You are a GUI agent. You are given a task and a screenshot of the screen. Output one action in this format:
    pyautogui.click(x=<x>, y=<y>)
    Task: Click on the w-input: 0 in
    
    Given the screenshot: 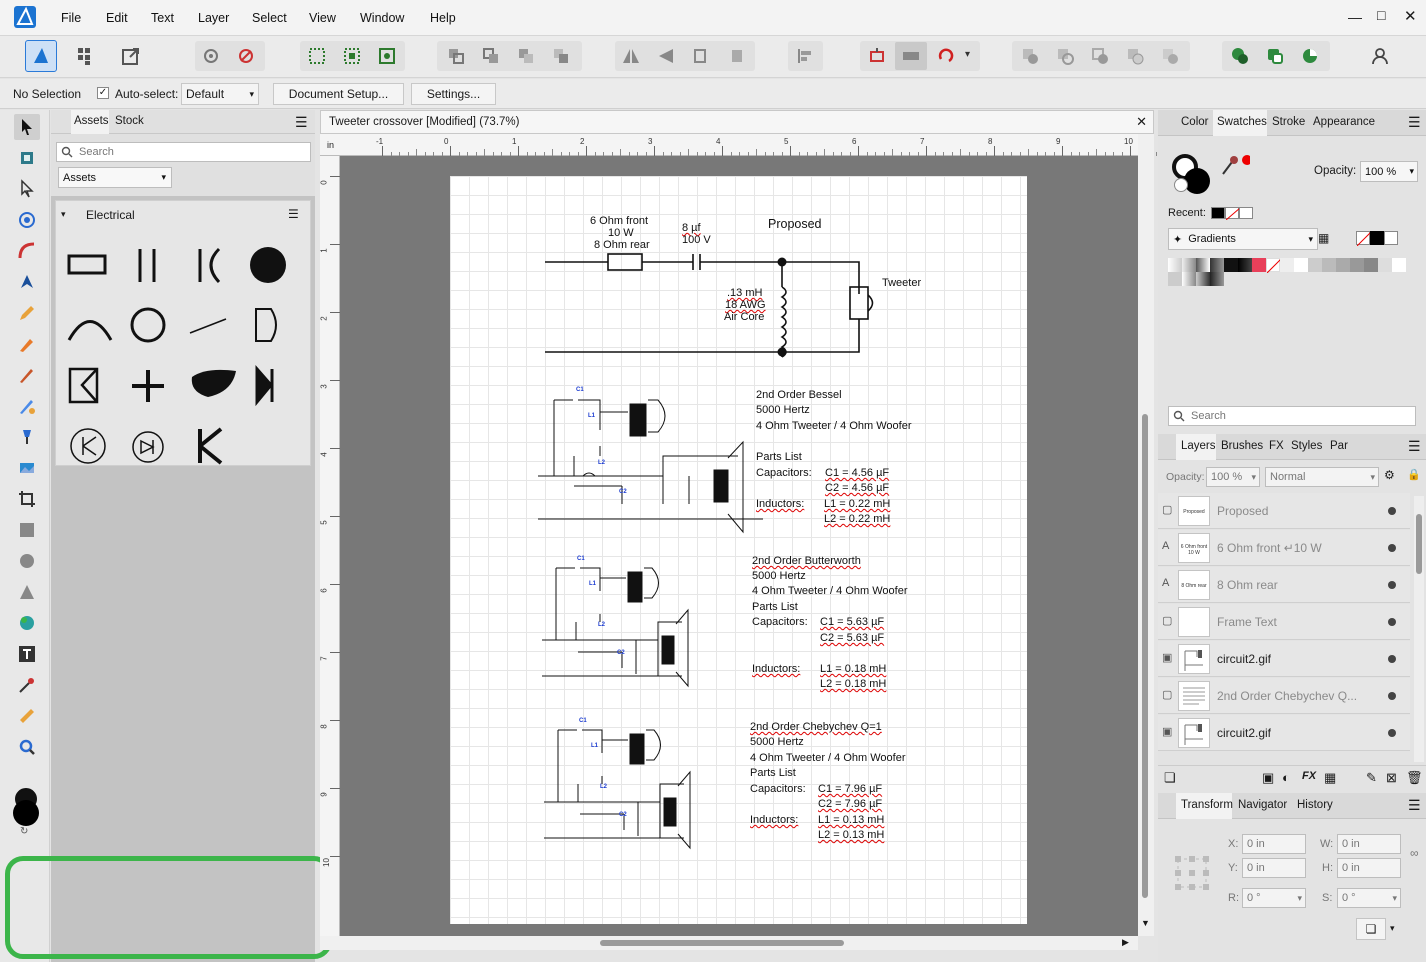 What is the action you would take?
    pyautogui.click(x=1369, y=844)
    